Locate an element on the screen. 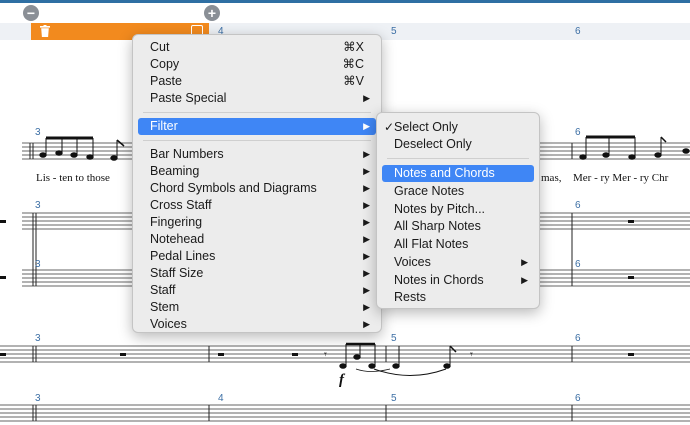  menu-item-staff: Staff ▶ is located at coordinates (257, 290).